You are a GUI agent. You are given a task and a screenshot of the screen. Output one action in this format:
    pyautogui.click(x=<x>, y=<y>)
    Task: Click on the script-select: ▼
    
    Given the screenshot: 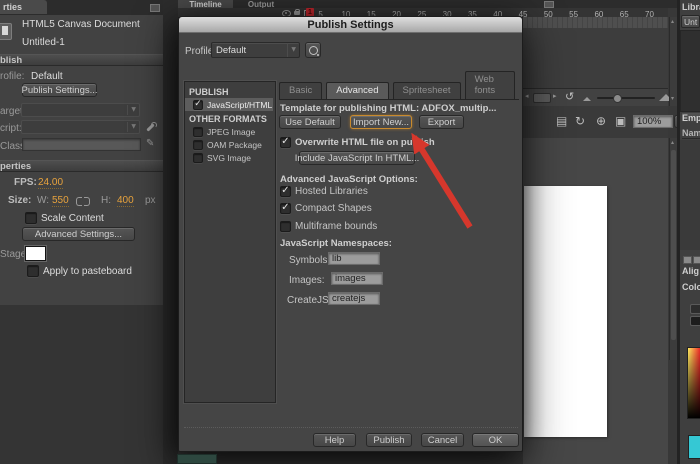 What is the action you would take?
    pyautogui.click(x=80, y=127)
    